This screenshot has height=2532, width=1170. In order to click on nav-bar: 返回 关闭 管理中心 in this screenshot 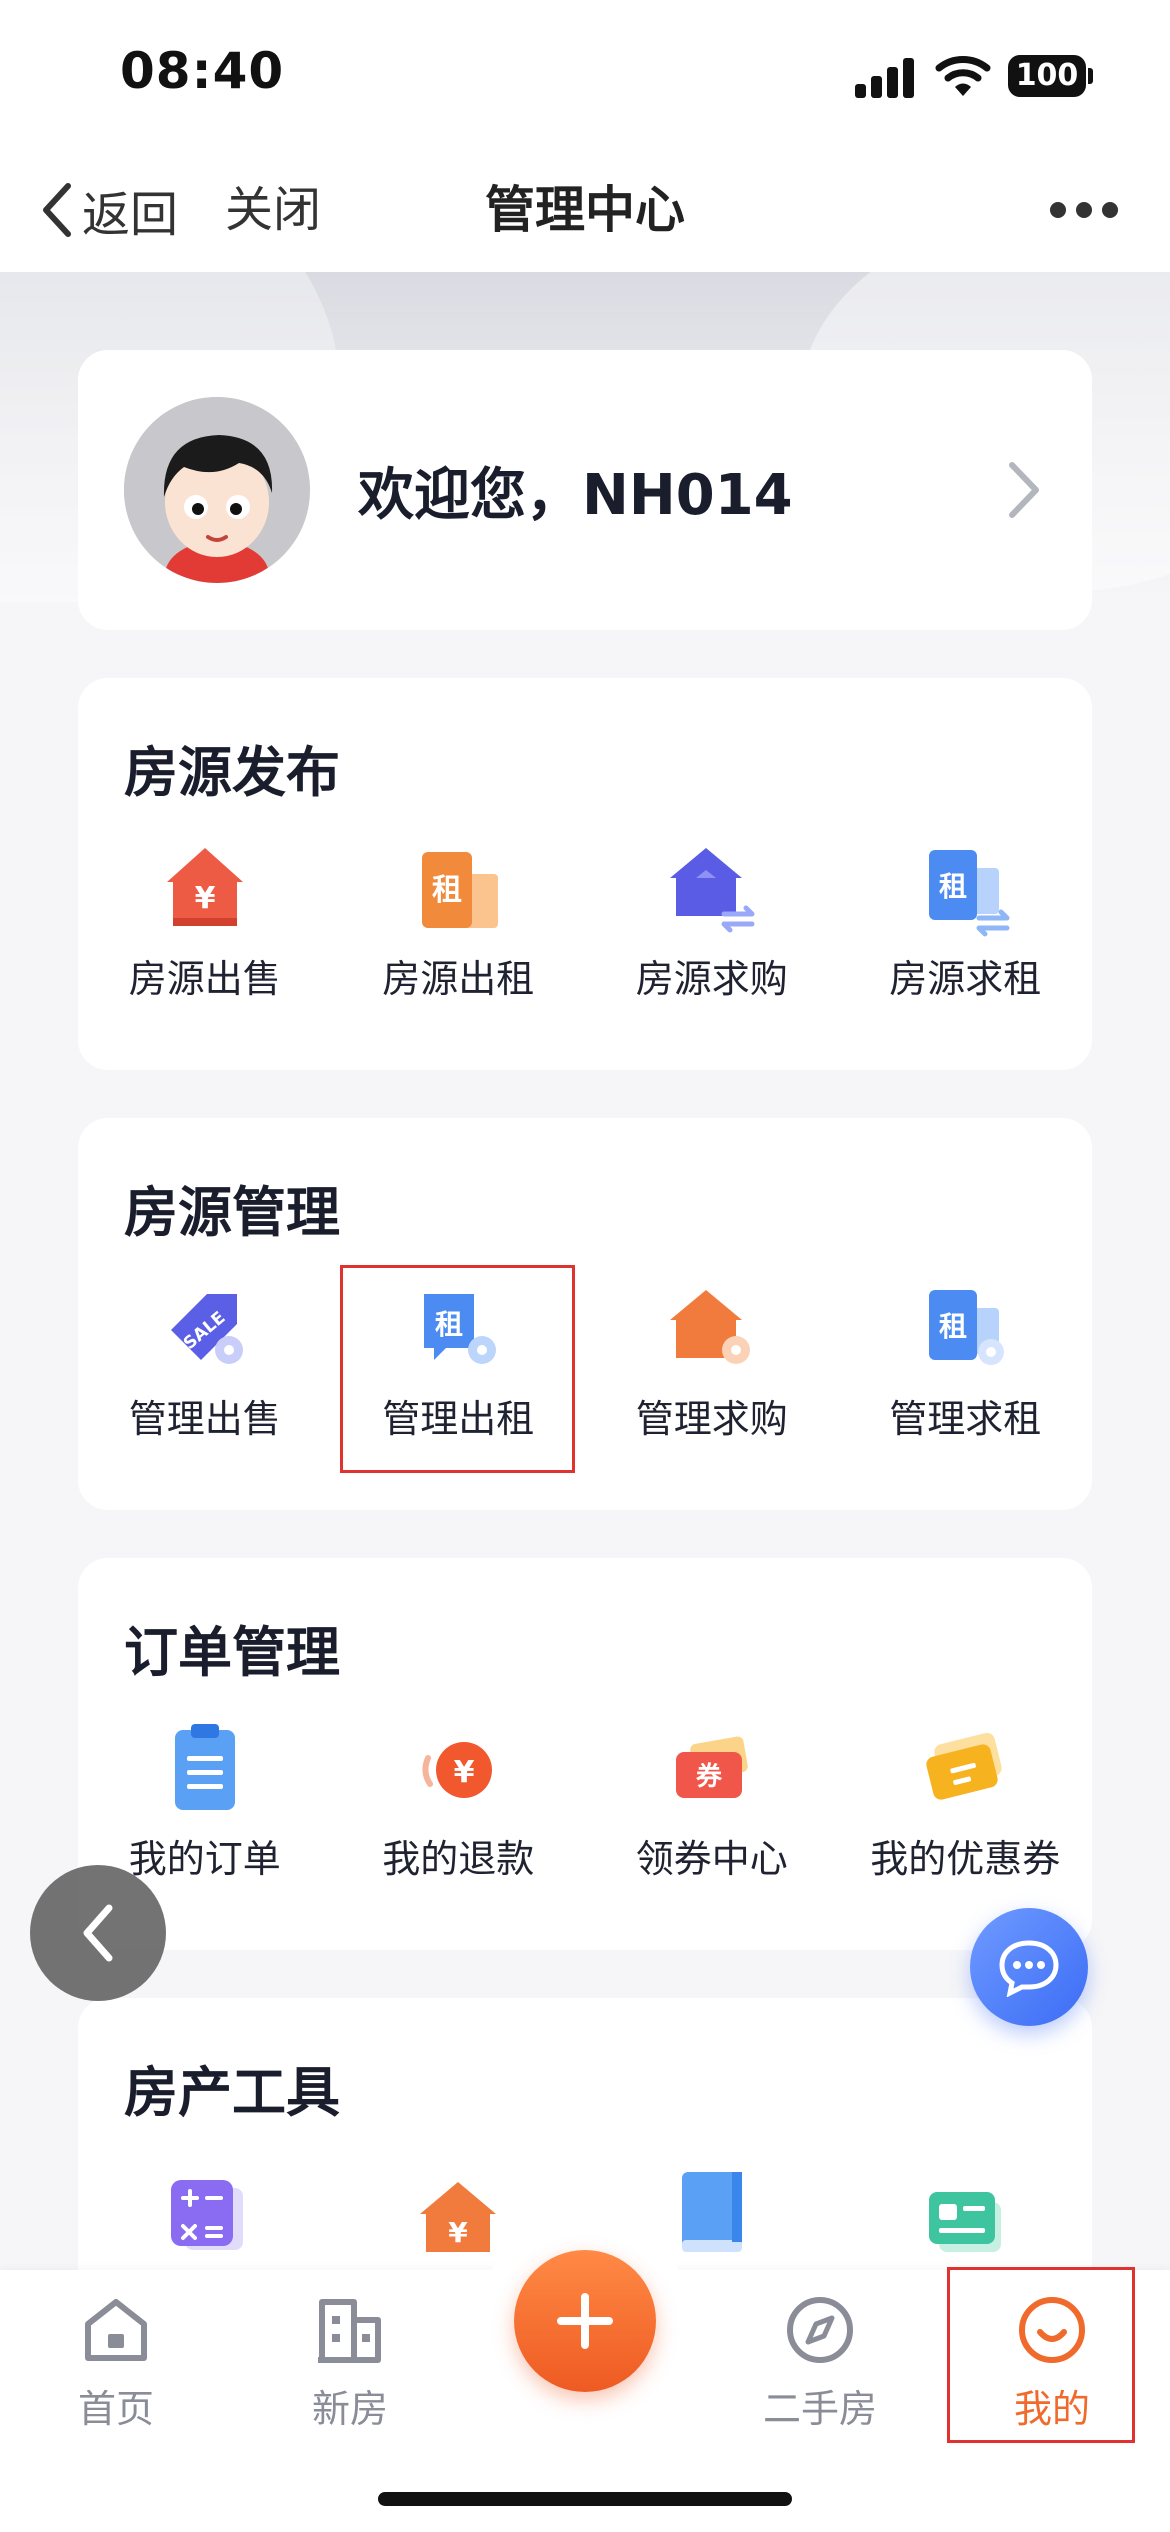, I will do `click(585, 211)`.